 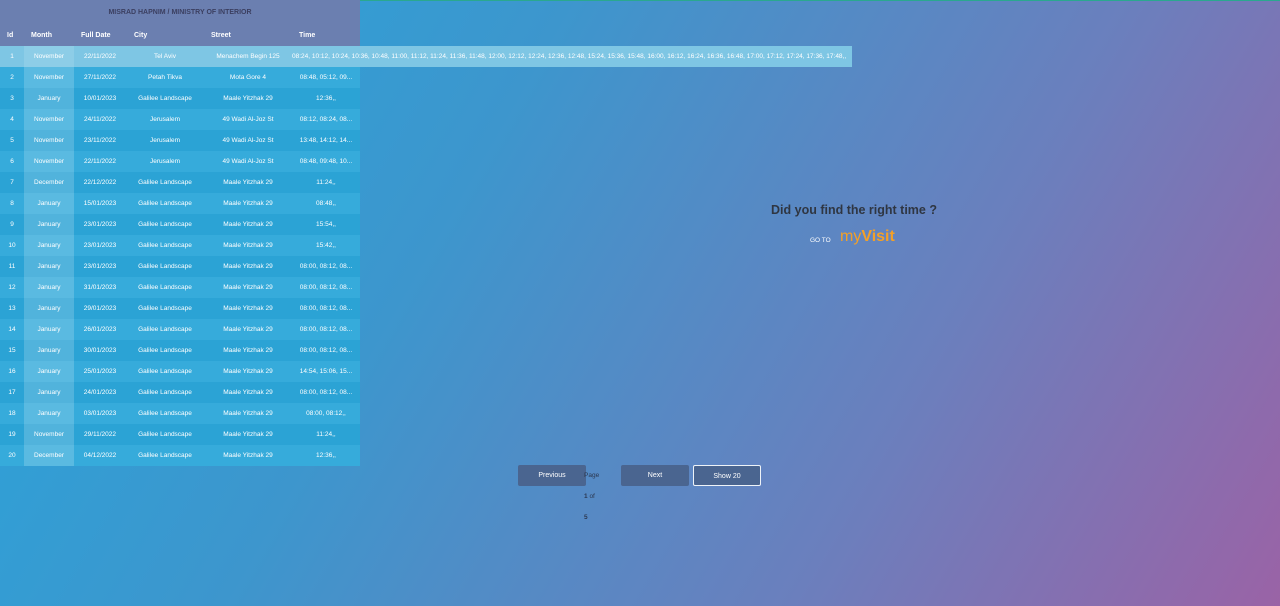 What do you see at coordinates (655, 475) in the screenshot?
I see `next-button: Next` at bounding box center [655, 475].